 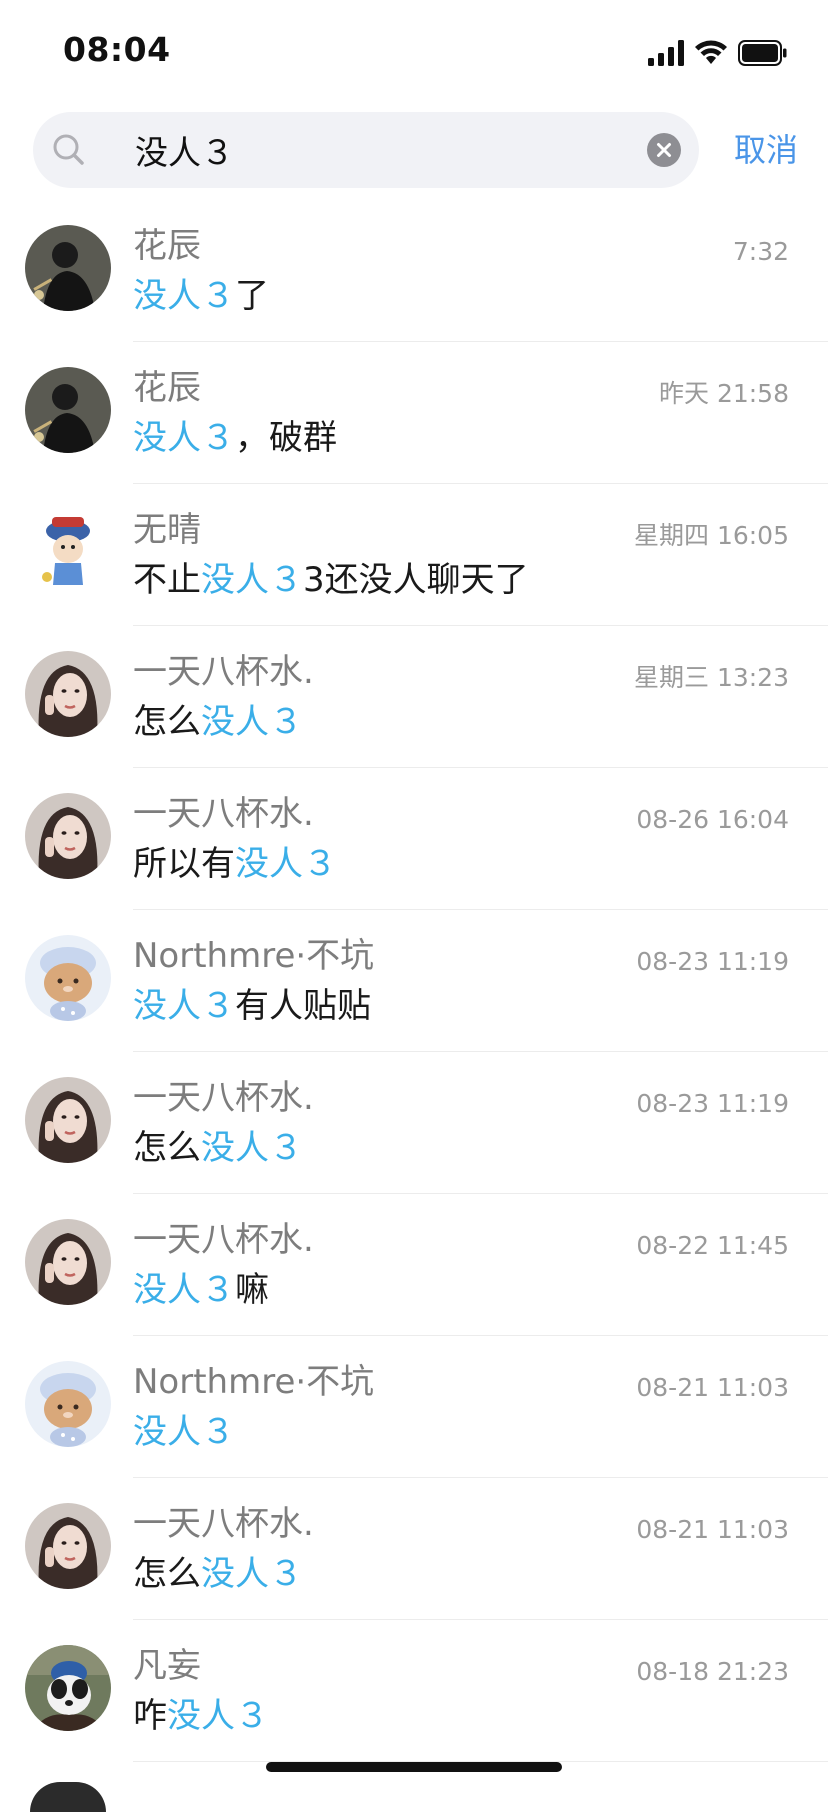 What do you see at coordinates (711, 677) in the screenshot?
I see `message-time: 星期三 13:23` at bounding box center [711, 677].